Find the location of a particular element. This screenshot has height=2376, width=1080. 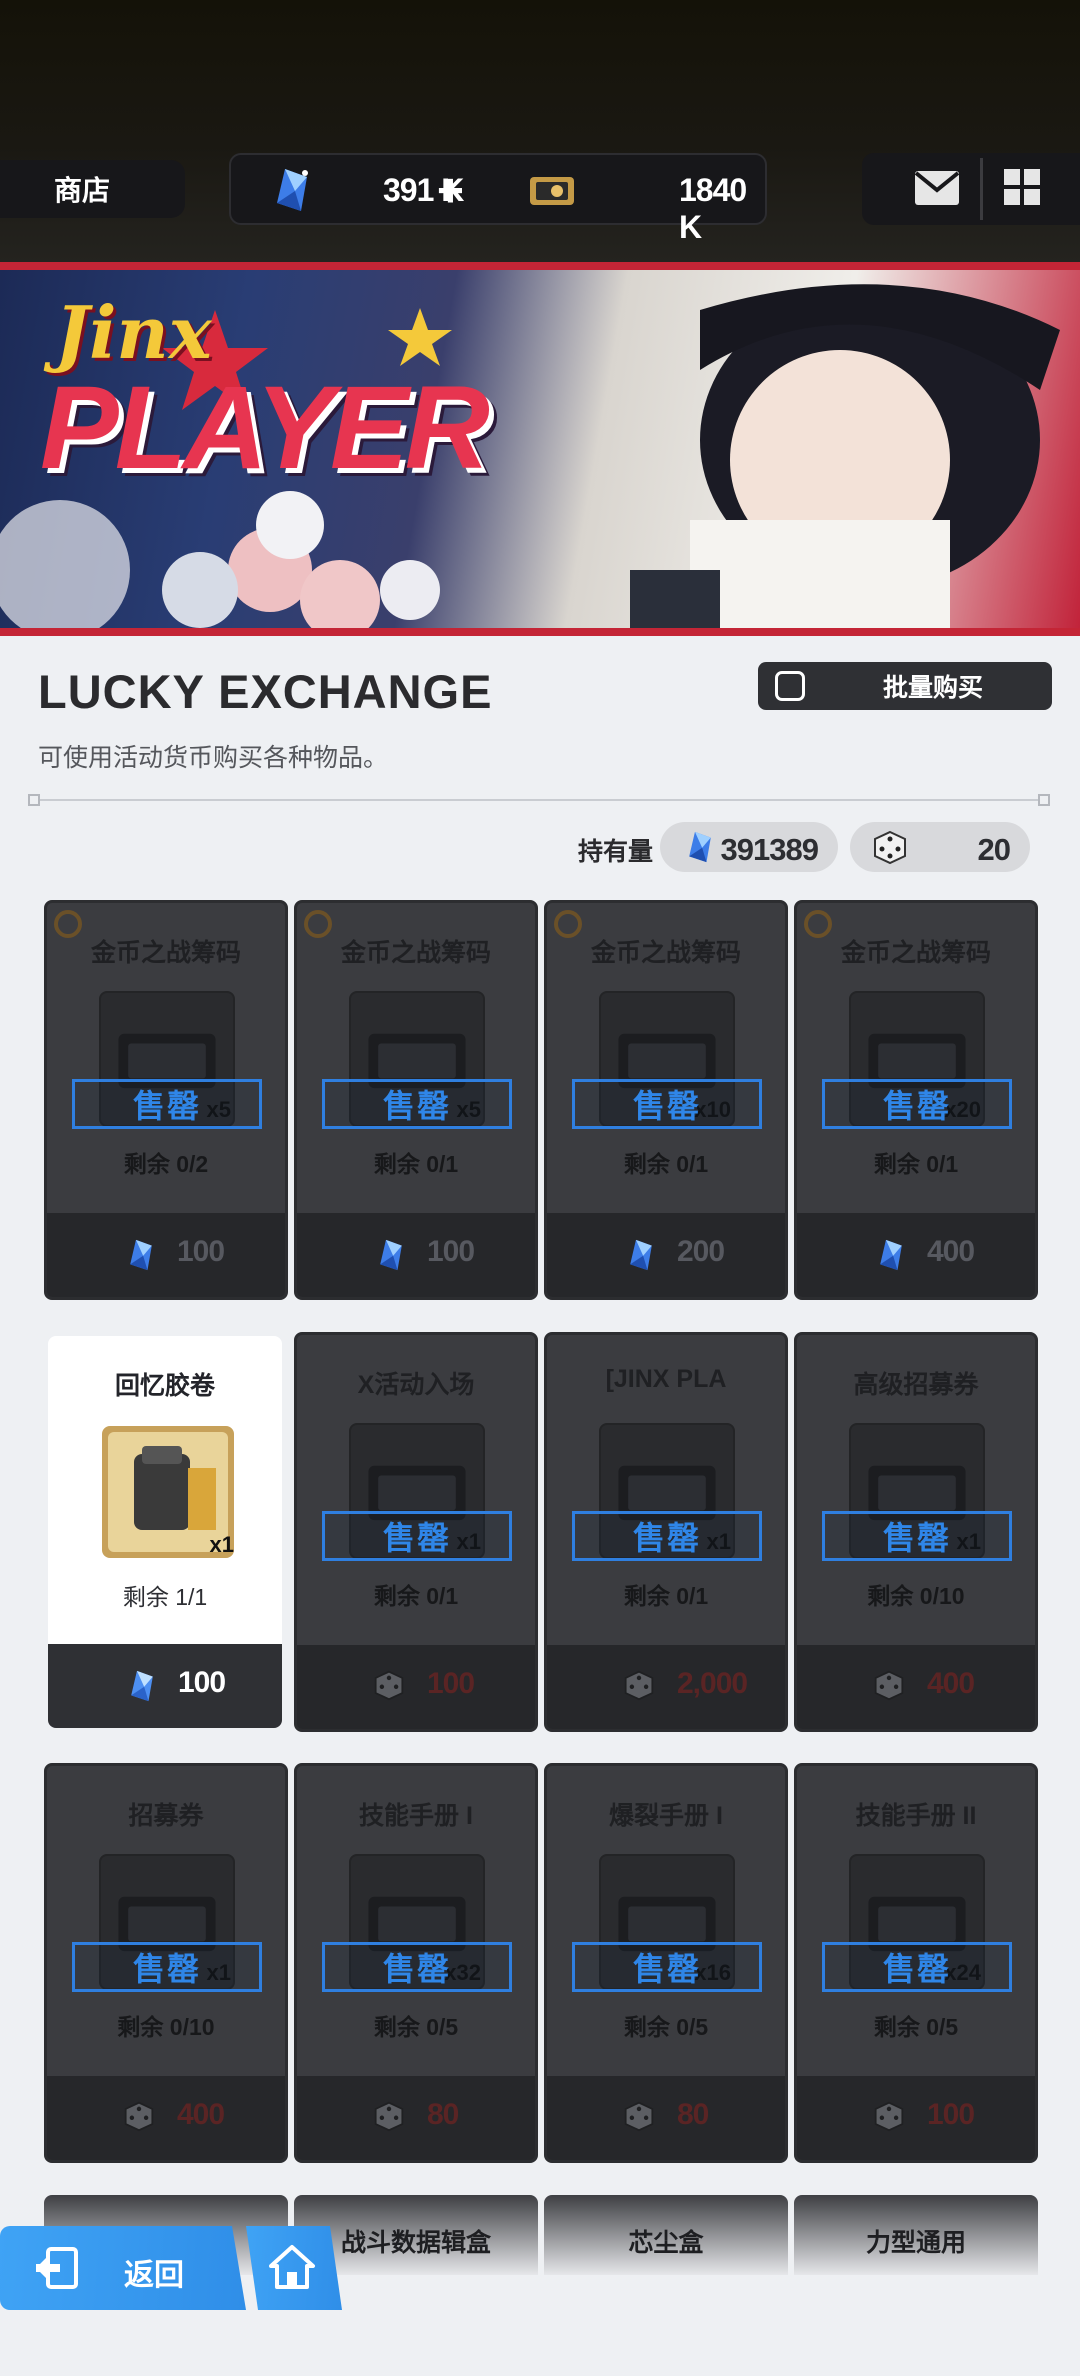

item-name: 技能手册 II is located at coordinates (916, 1816).